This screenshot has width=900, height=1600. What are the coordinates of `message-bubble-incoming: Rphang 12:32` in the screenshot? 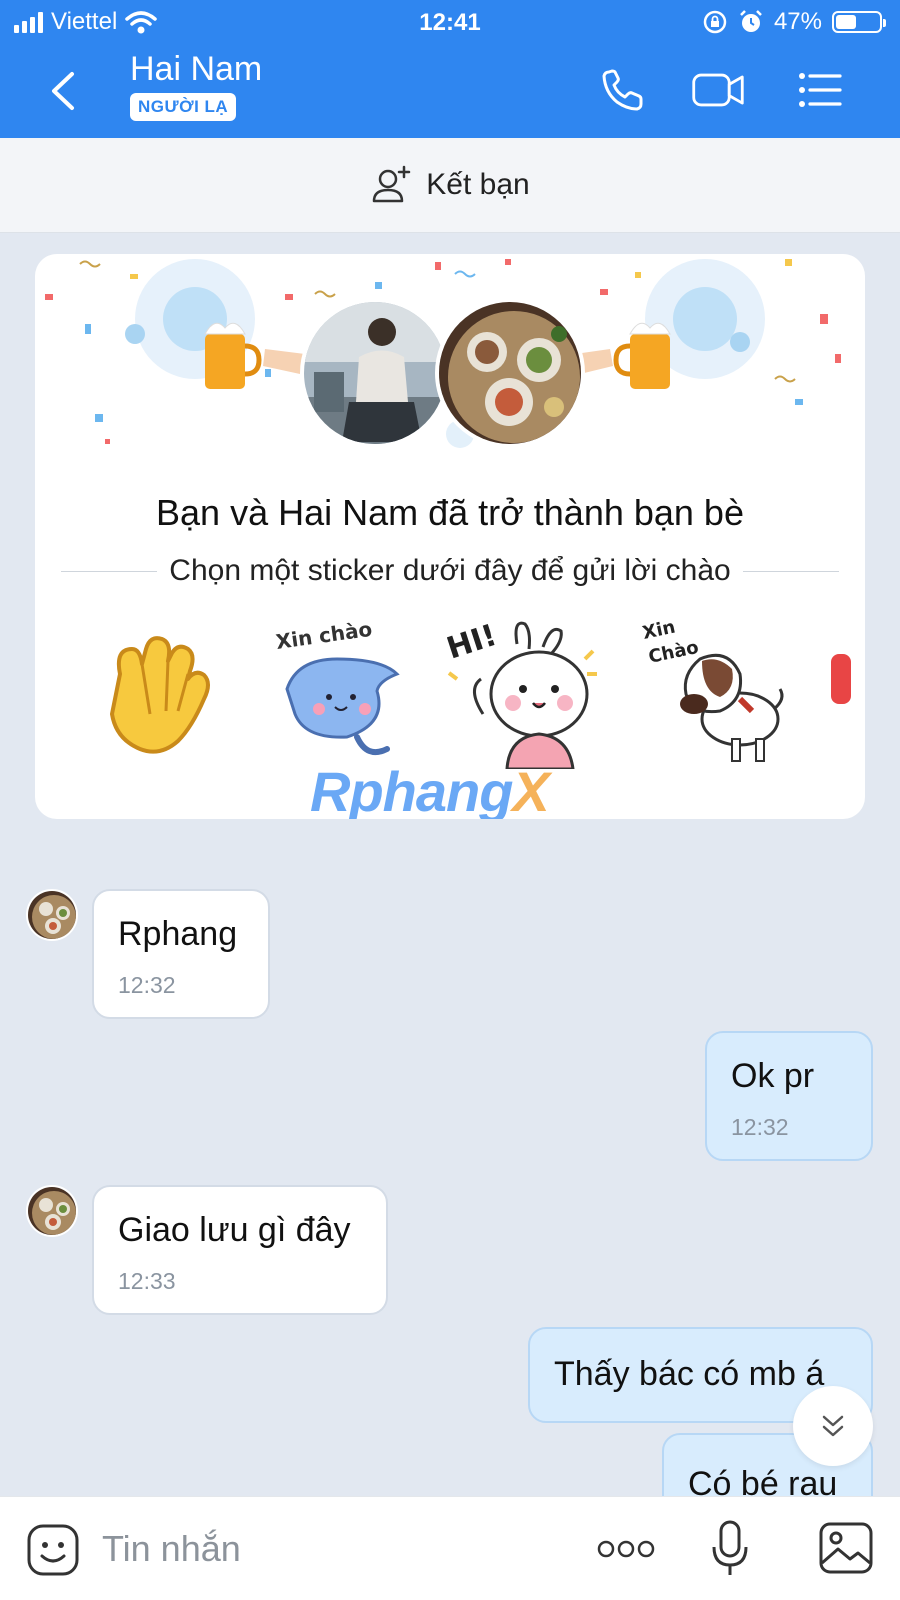 It's located at (181, 954).